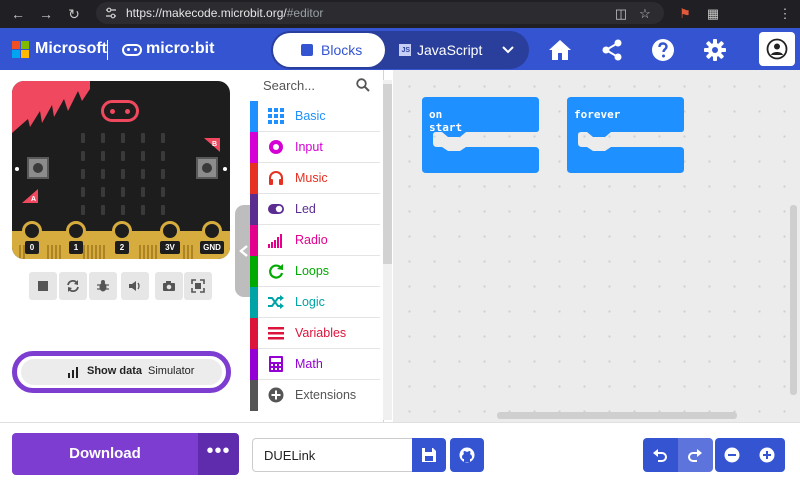 The width and height of the screenshot is (800, 481). What do you see at coordinates (333, 455) in the screenshot?
I see `project-name-input` at bounding box center [333, 455].